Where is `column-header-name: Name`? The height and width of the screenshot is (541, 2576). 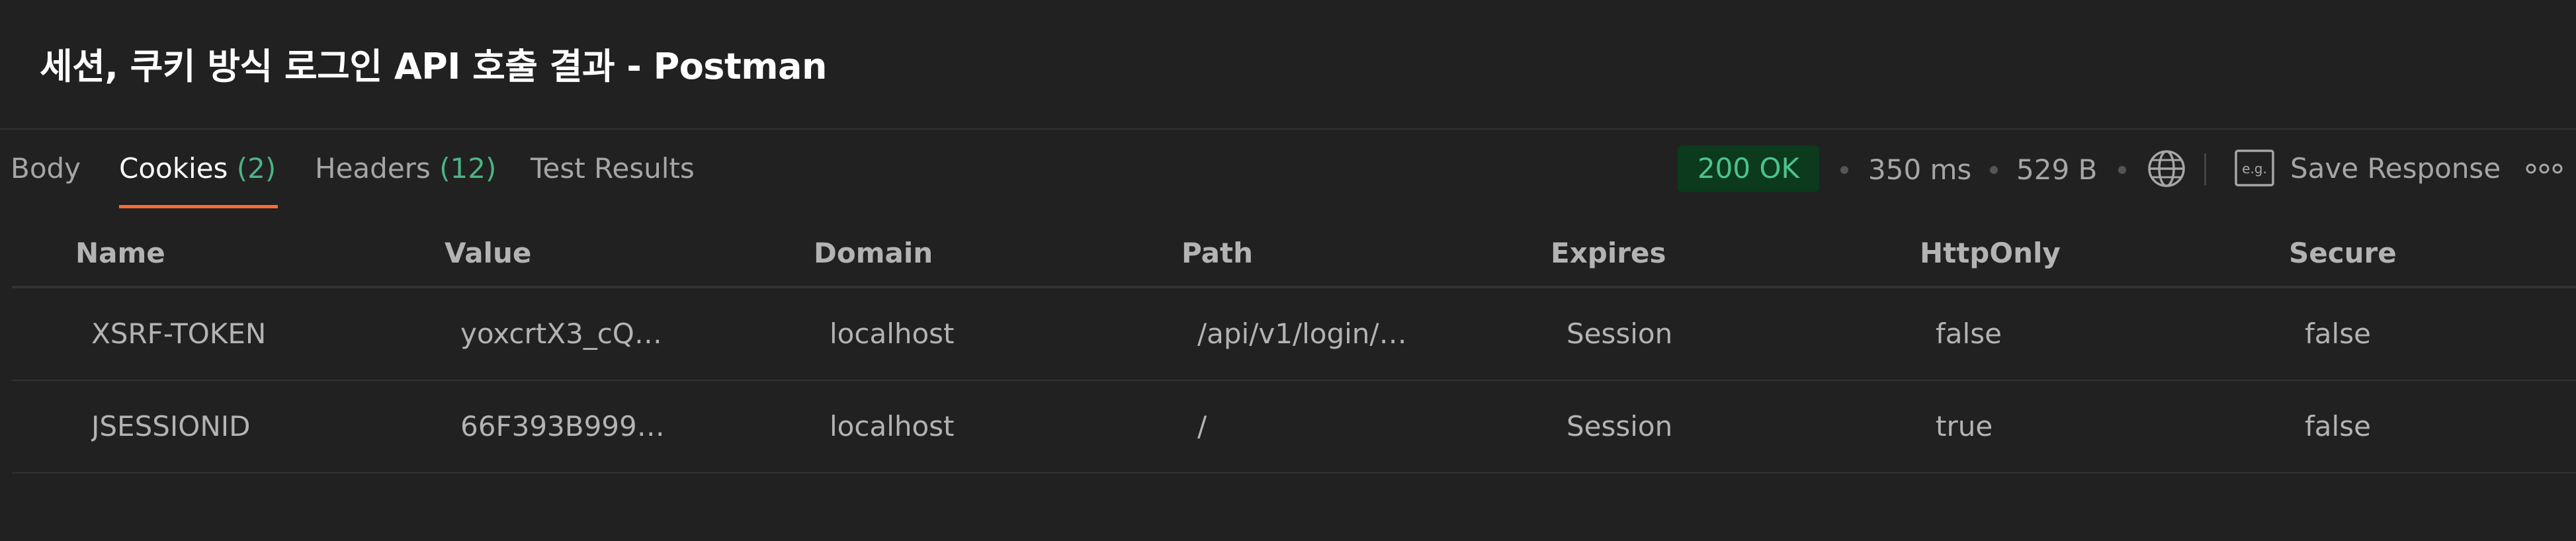
column-header-name: Name is located at coordinates (120, 253).